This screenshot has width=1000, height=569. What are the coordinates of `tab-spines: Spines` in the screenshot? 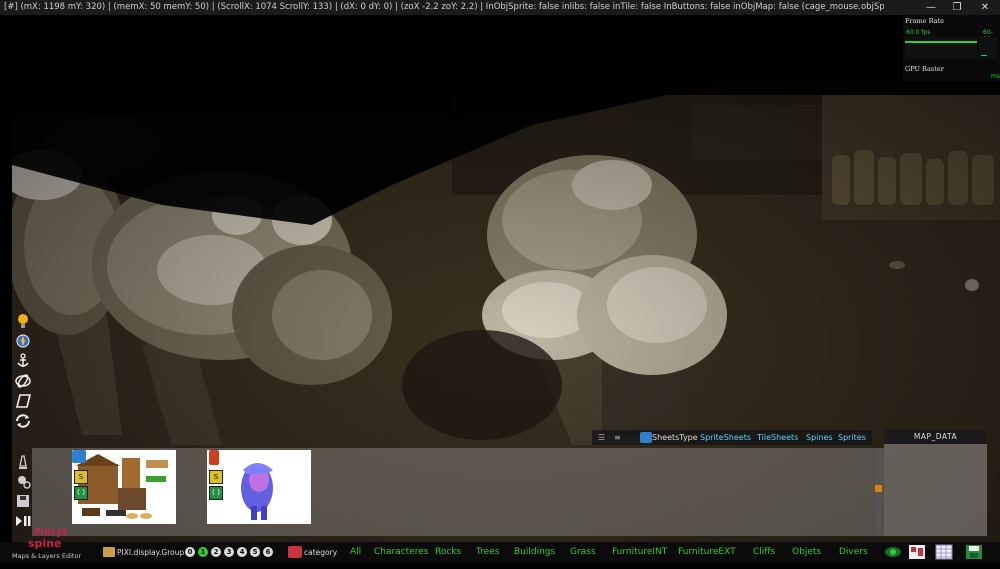 It's located at (819, 437).